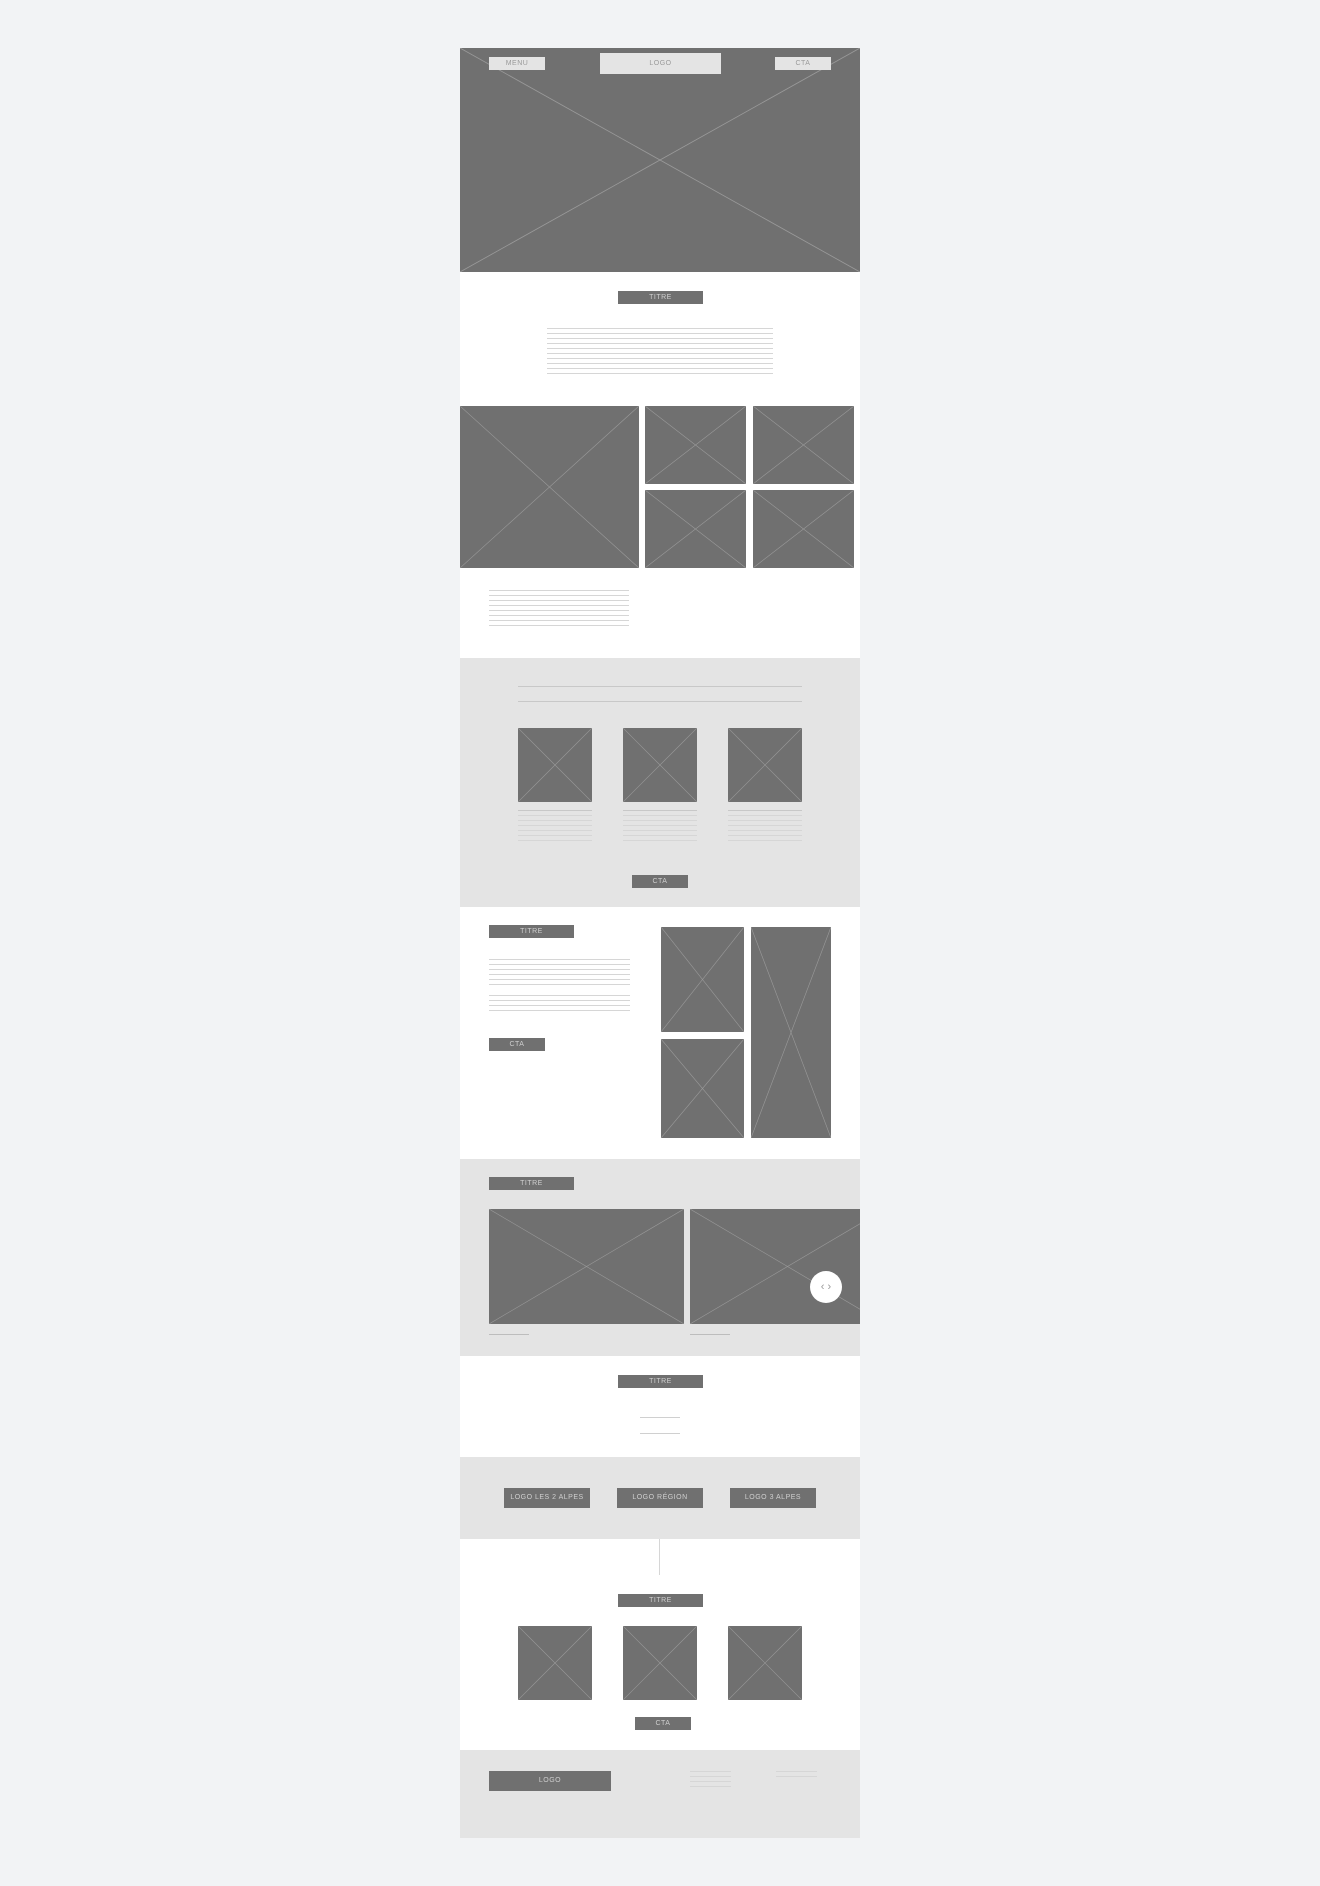 Image resolution: width=1320 pixels, height=1886 pixels. I want to click on section-title: TITRE, so click(660, 1381).